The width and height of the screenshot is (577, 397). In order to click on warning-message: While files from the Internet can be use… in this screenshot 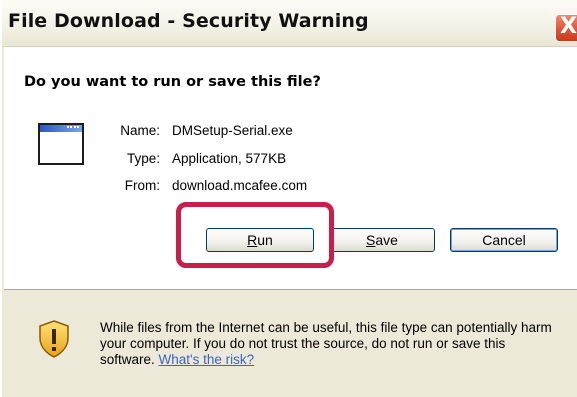, I will do `click(330, 344)`.